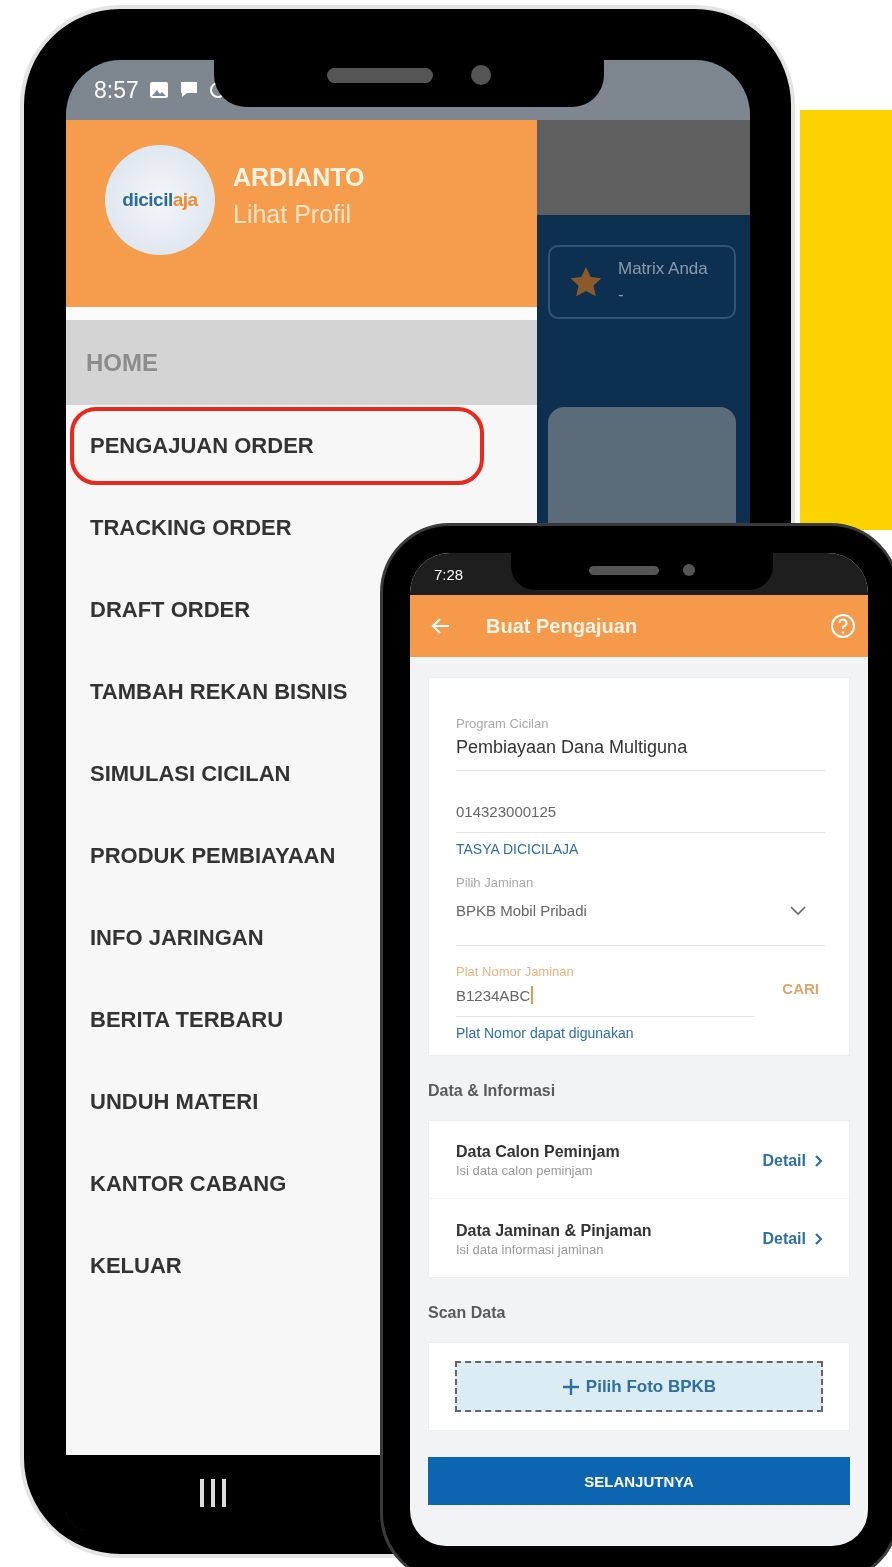 This screenshot has height=1567, width=892. Describe the element at coordinates (213, 1492) in the screenshot. I see `recent-apps-icon` at that location.